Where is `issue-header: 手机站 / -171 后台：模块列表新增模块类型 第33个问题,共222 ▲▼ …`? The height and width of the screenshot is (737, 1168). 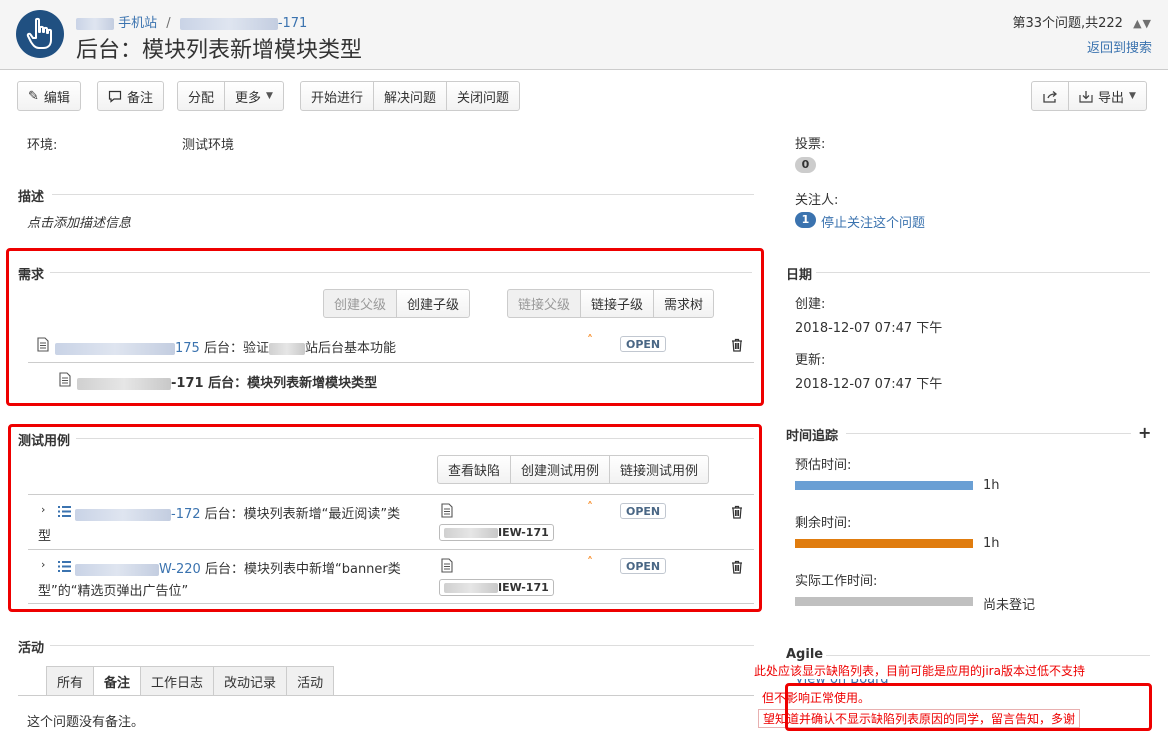 issue-header: 手机站 / -171 后台：模块列表新增模块类型 第33个问题,共222 ▲▼ … is located at coordinates (584, 35).